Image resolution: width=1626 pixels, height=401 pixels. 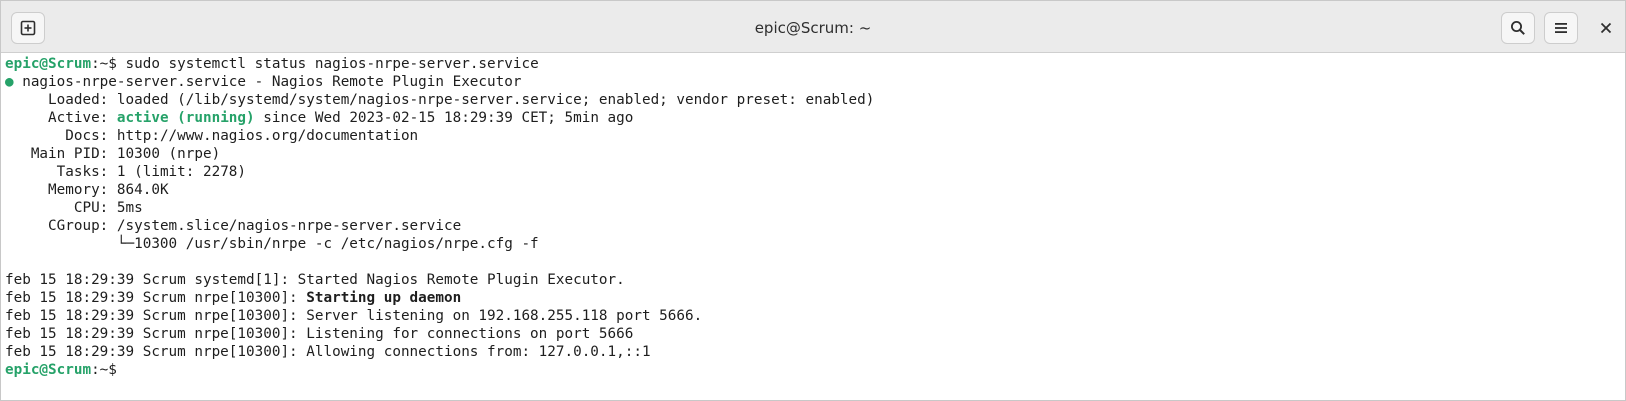 I want to click on docs-label: Docs:, so click(x=61, y=136).